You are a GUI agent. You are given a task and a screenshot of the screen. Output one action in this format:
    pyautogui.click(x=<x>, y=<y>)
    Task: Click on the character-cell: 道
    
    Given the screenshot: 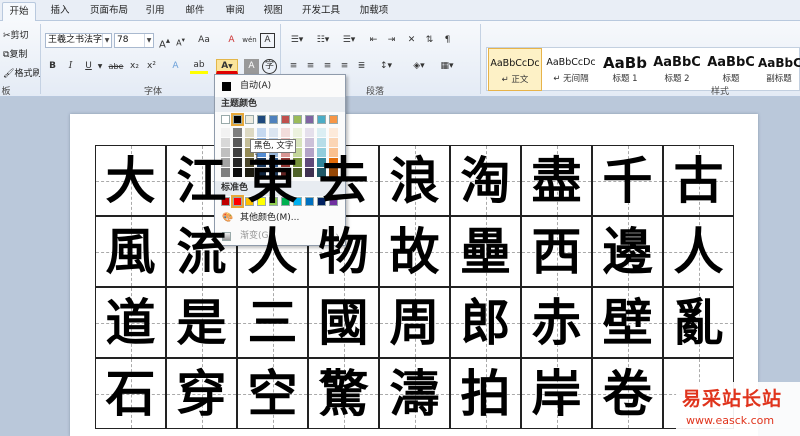 What is the action you would take?
    pyautogui.click(x=130, y=322)
    